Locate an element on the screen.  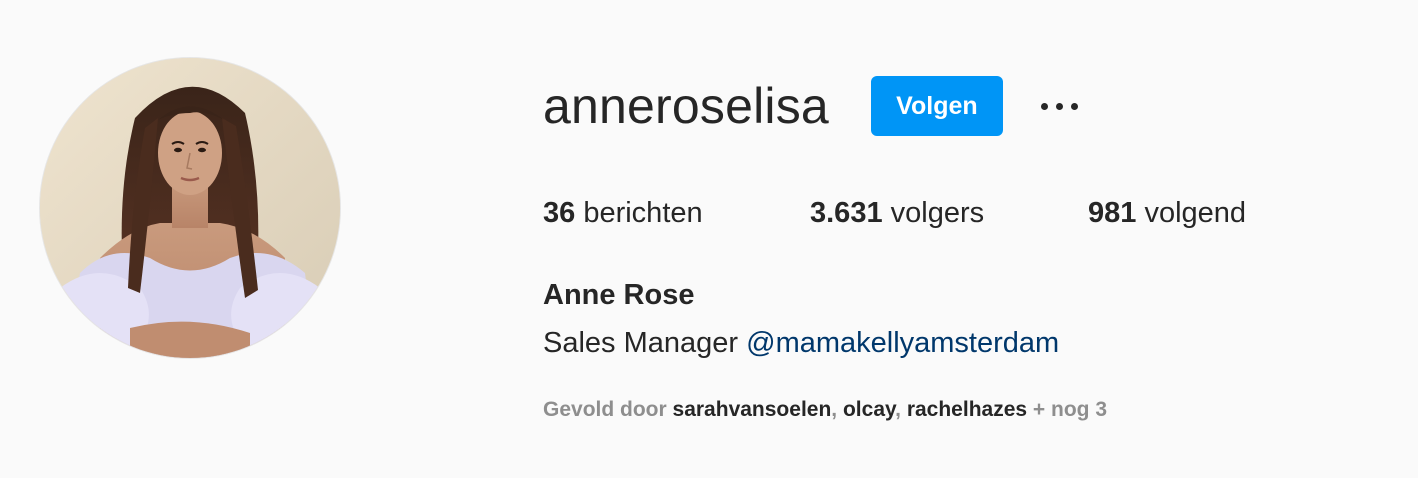
followers-label: volgers is located at coordinates (937, 213).